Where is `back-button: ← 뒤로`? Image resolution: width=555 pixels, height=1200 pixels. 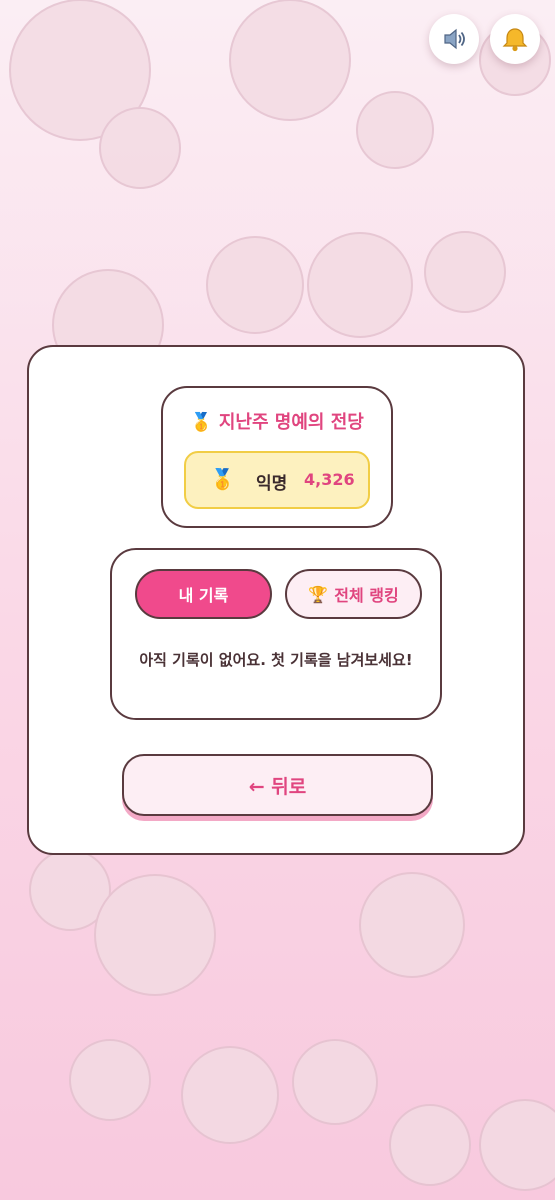
back-button: ← 뒤로 is located at coordinates (277, 785).